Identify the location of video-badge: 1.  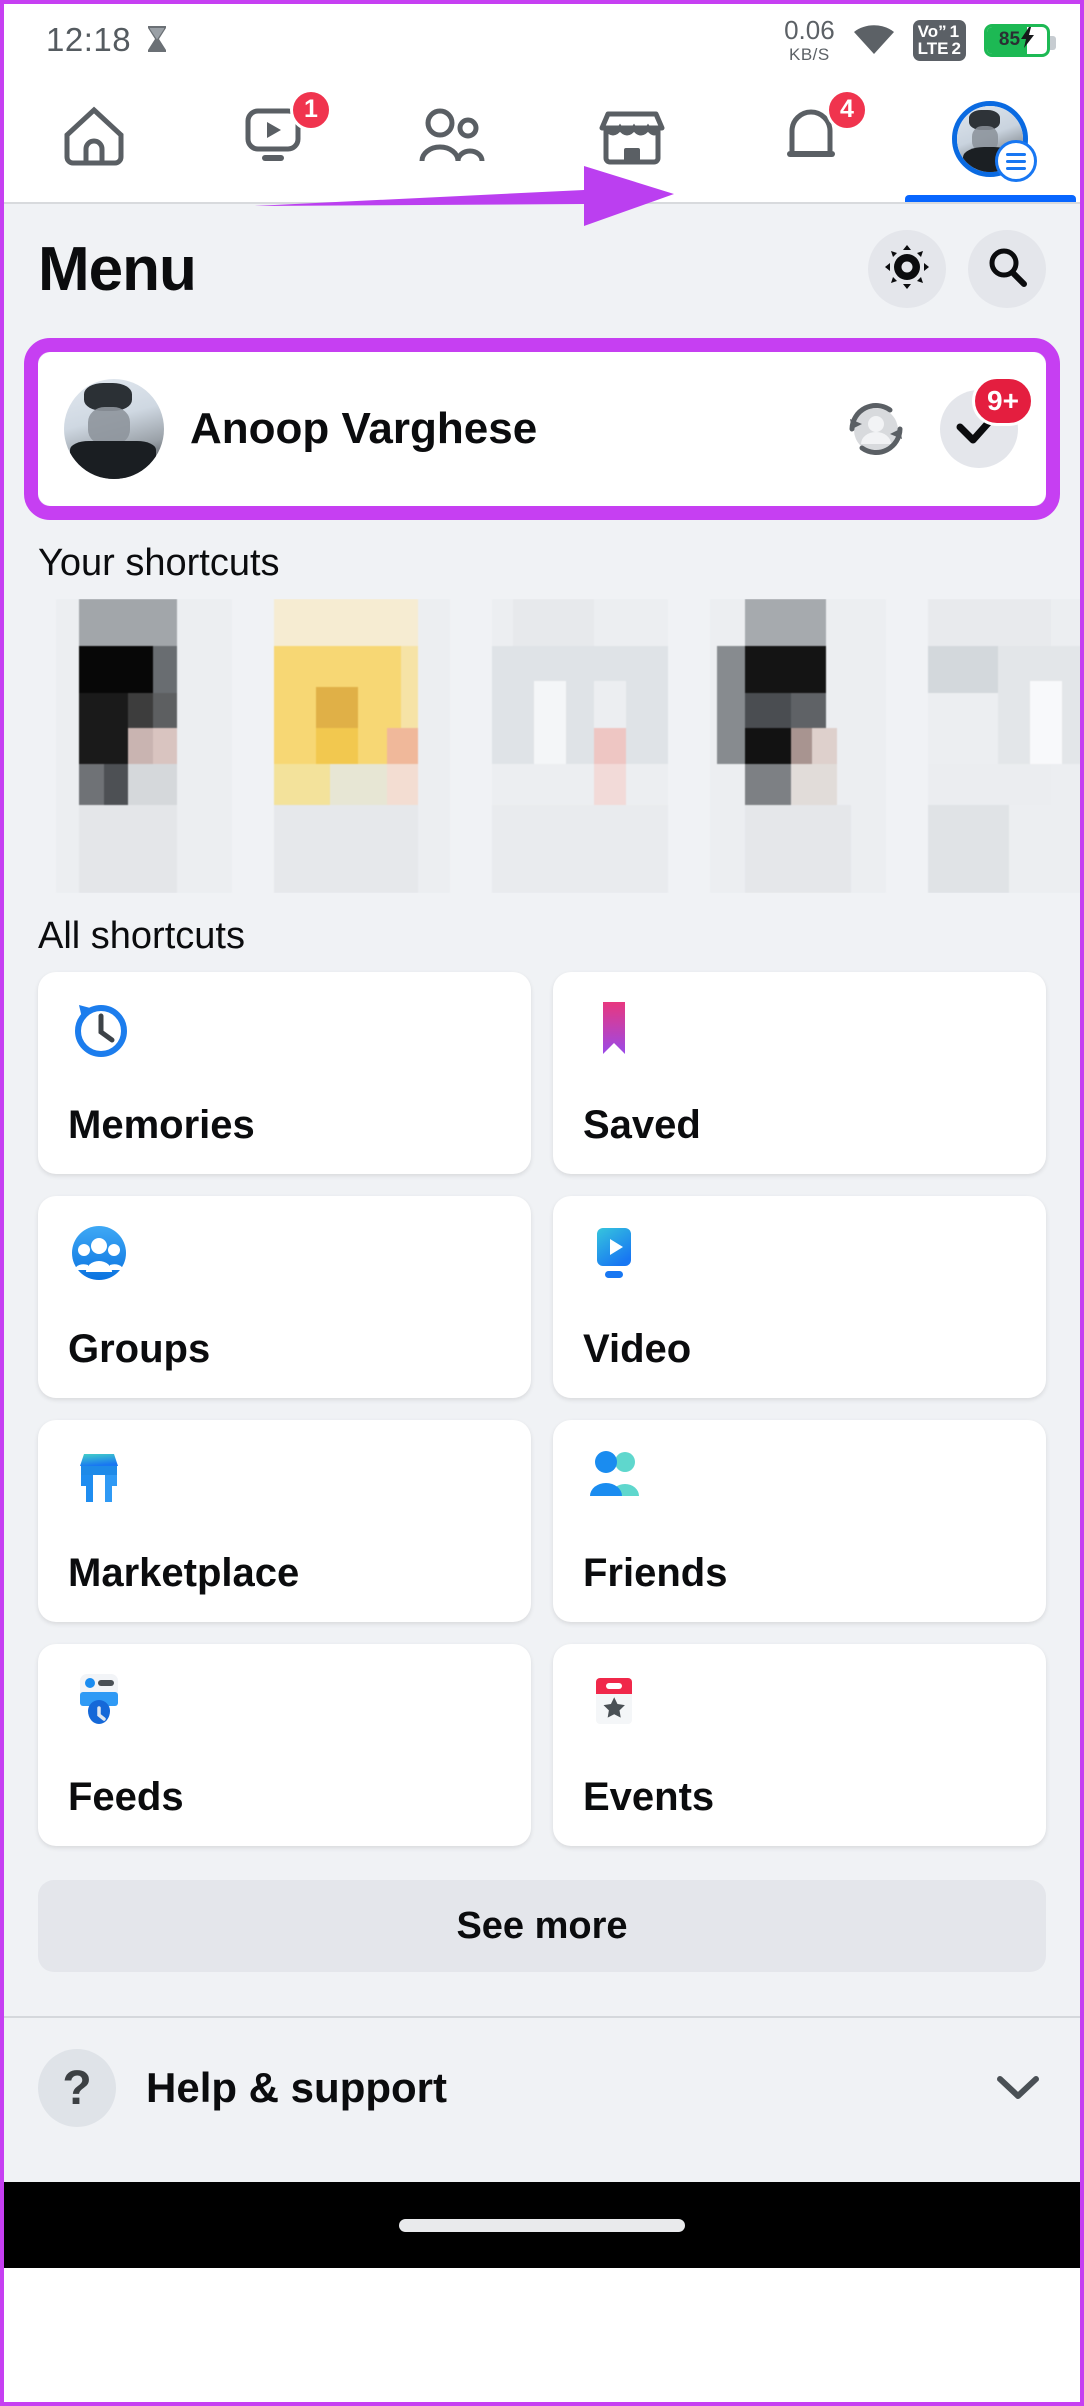
(310, 109).